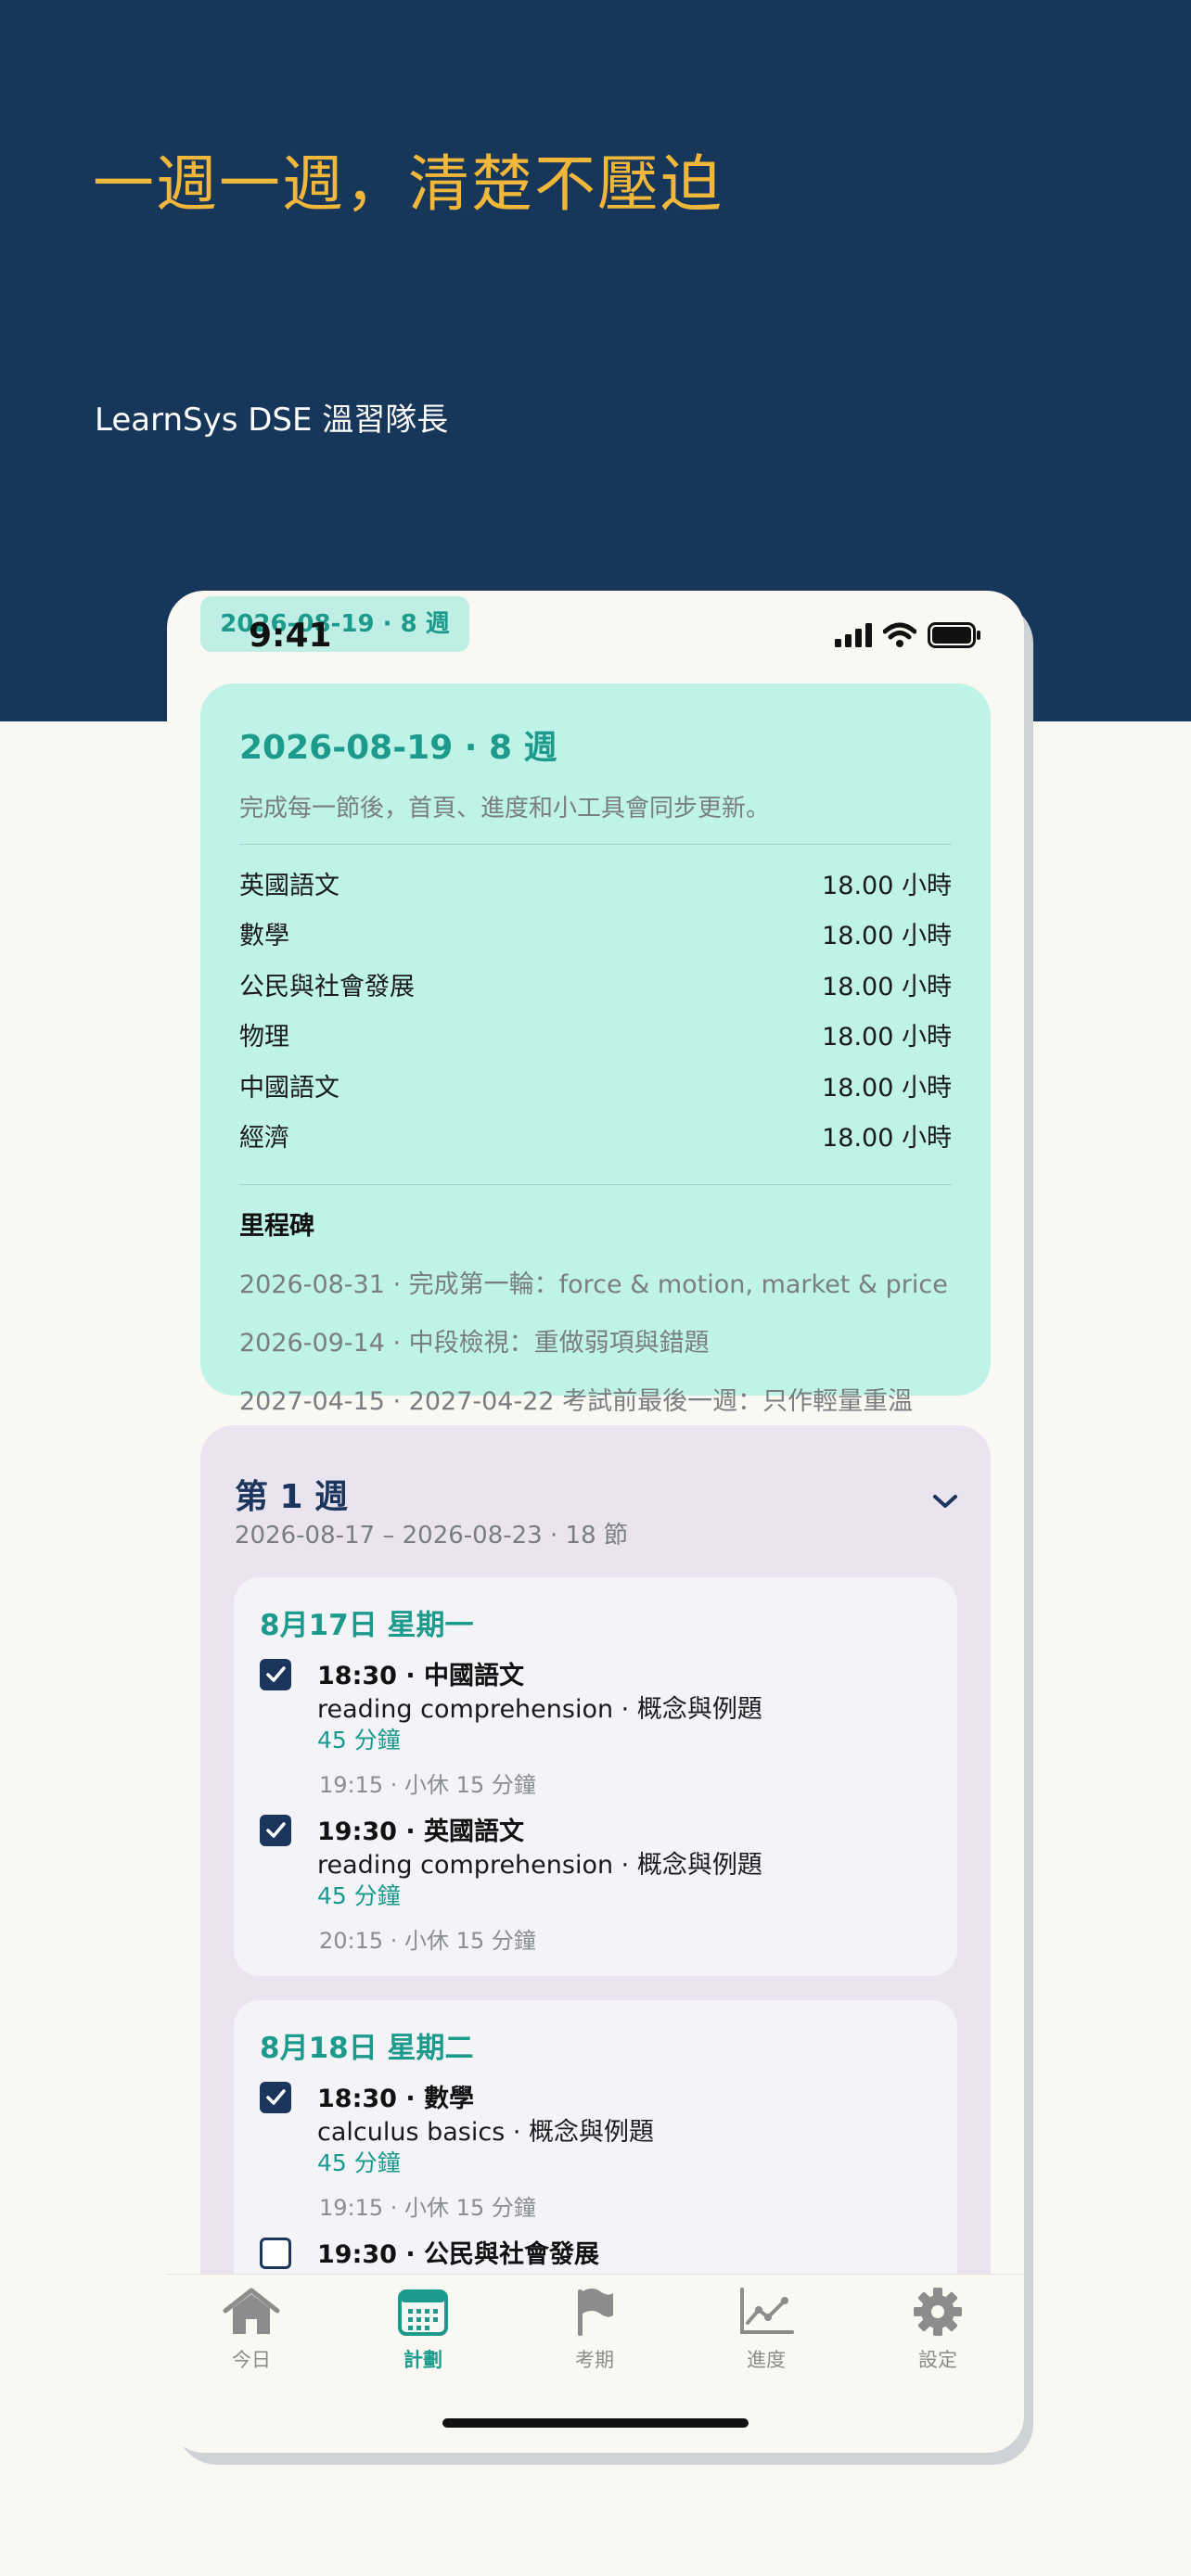  What do you see at coordinates (251, 2311) in the screenshot?
I see `home-icon` at bounding box center [251, 2311].